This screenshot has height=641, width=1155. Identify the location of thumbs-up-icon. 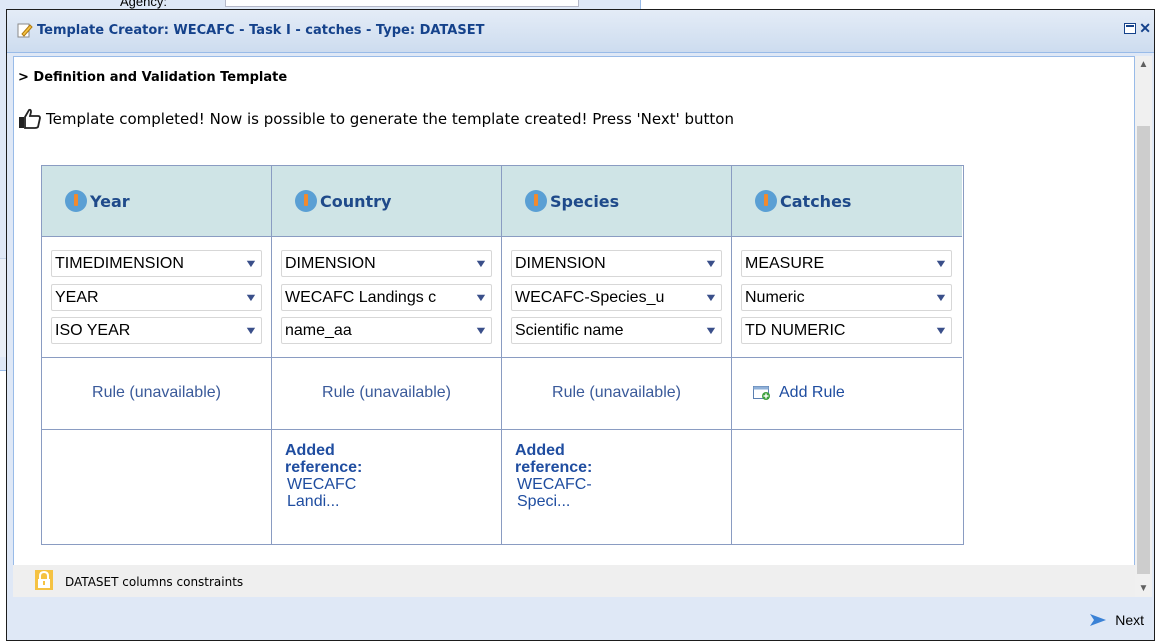
(30, 118).